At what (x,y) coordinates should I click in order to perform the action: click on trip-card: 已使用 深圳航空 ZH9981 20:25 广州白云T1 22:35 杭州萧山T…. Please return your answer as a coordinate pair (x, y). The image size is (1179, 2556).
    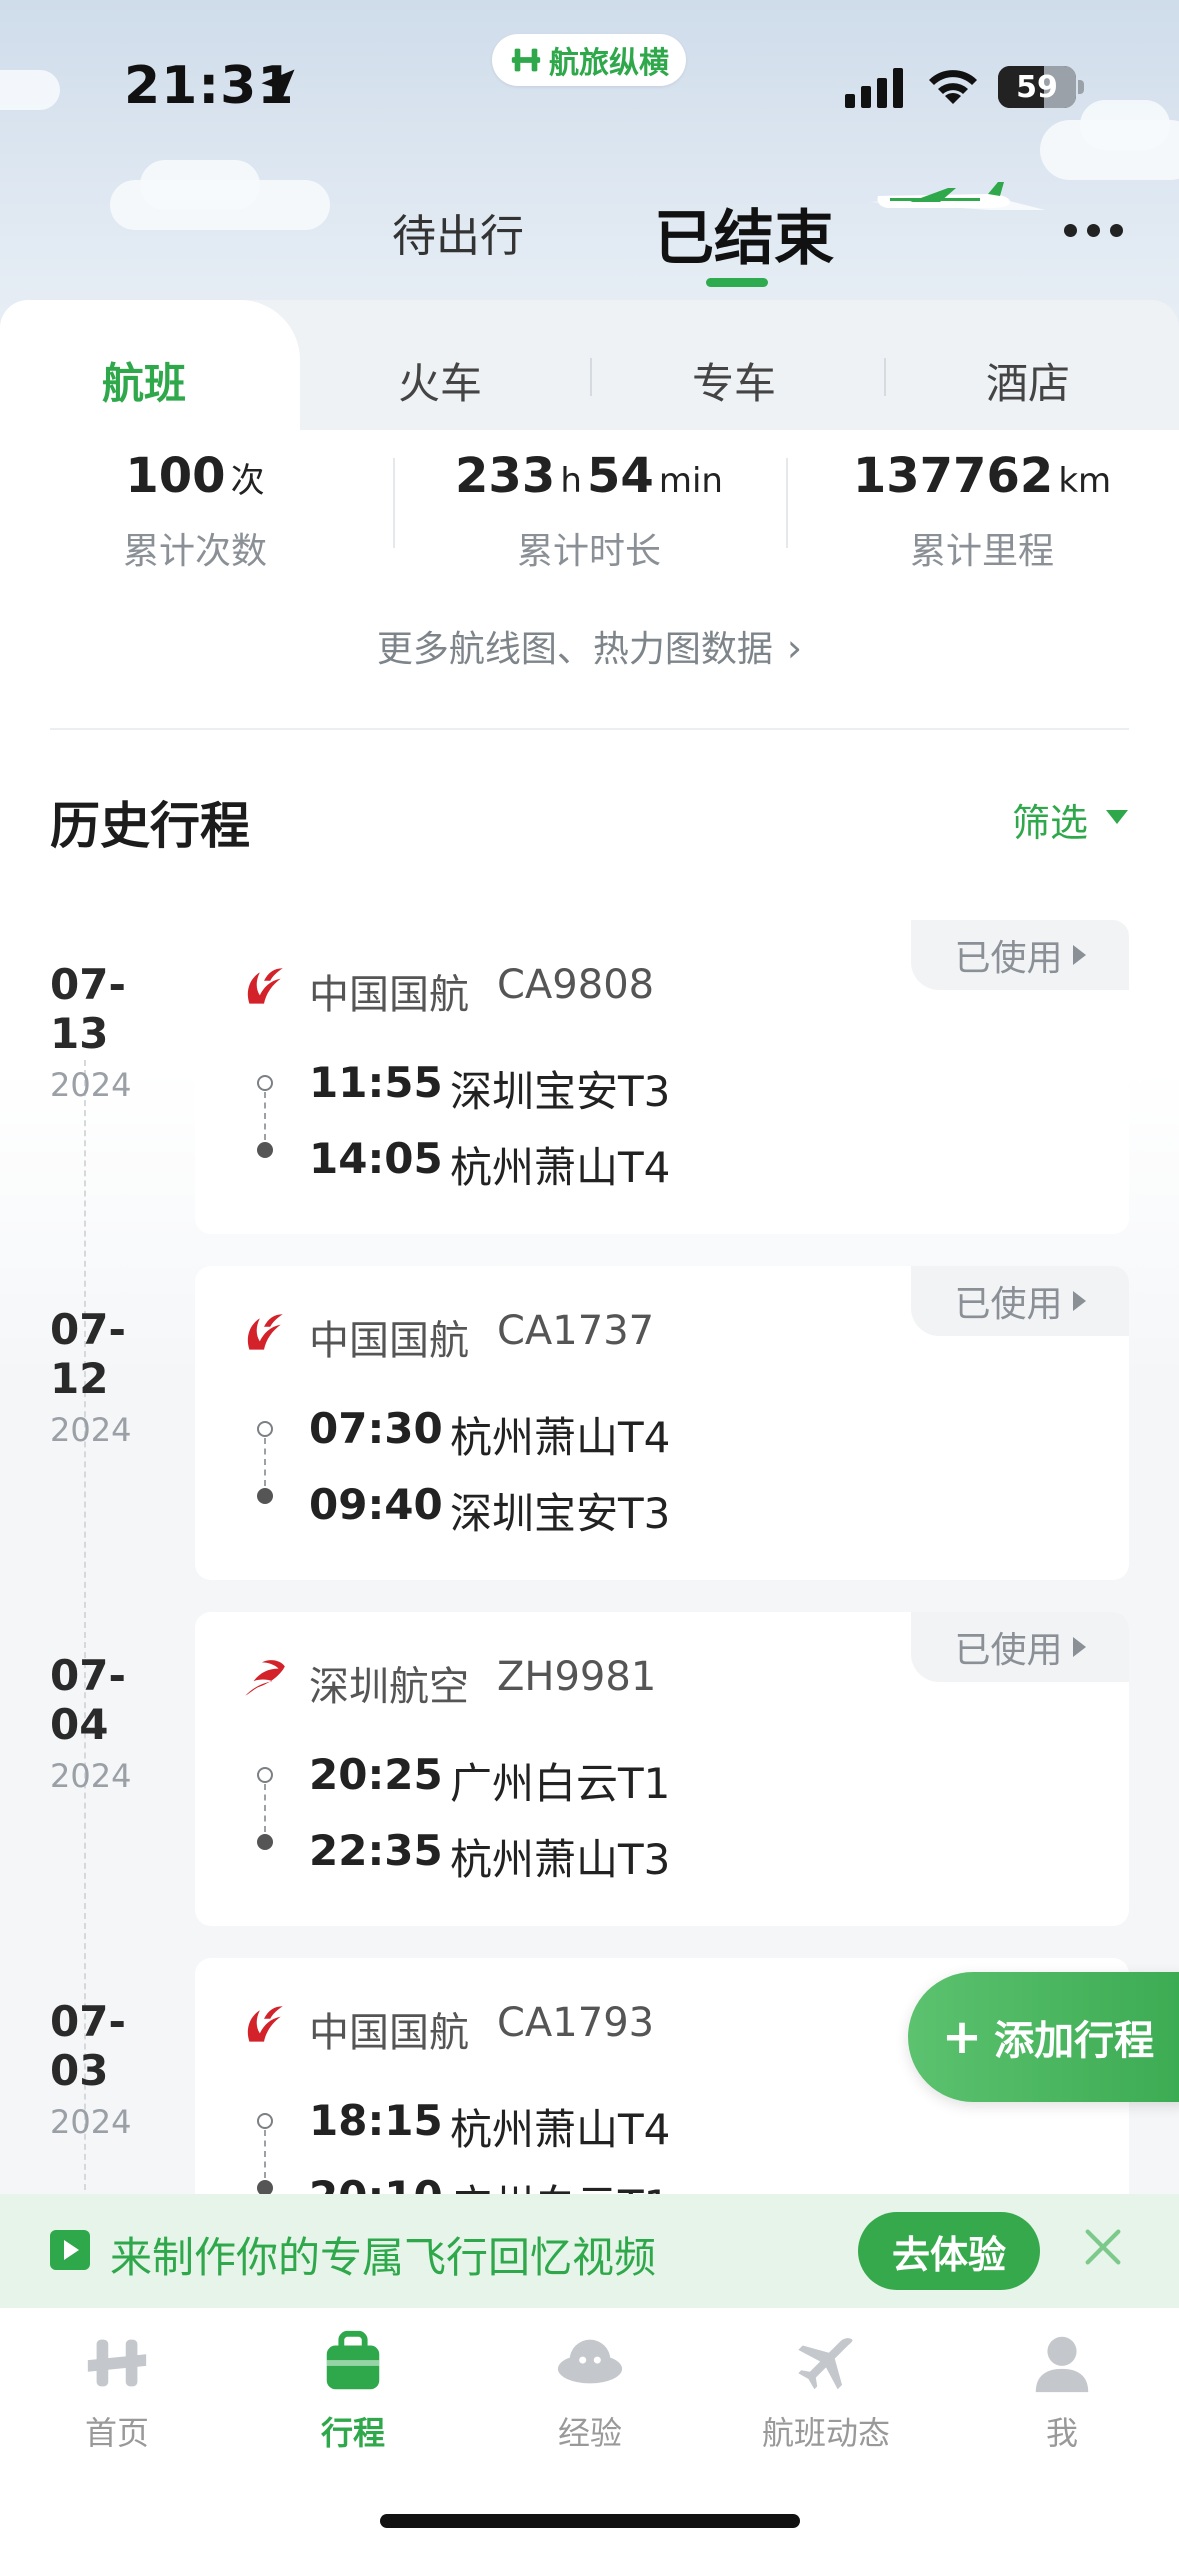
    Looking at the image, I should click on (662, 1769).